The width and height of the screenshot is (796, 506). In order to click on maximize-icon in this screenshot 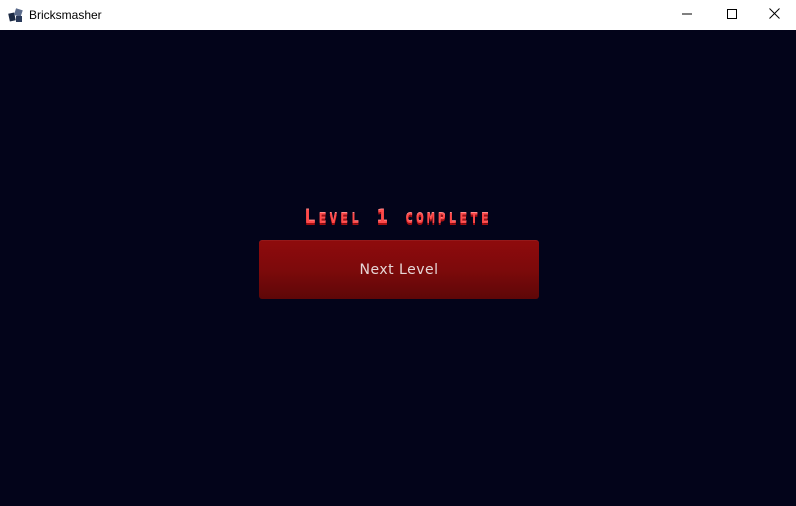, I will do `click(731, 15)`.